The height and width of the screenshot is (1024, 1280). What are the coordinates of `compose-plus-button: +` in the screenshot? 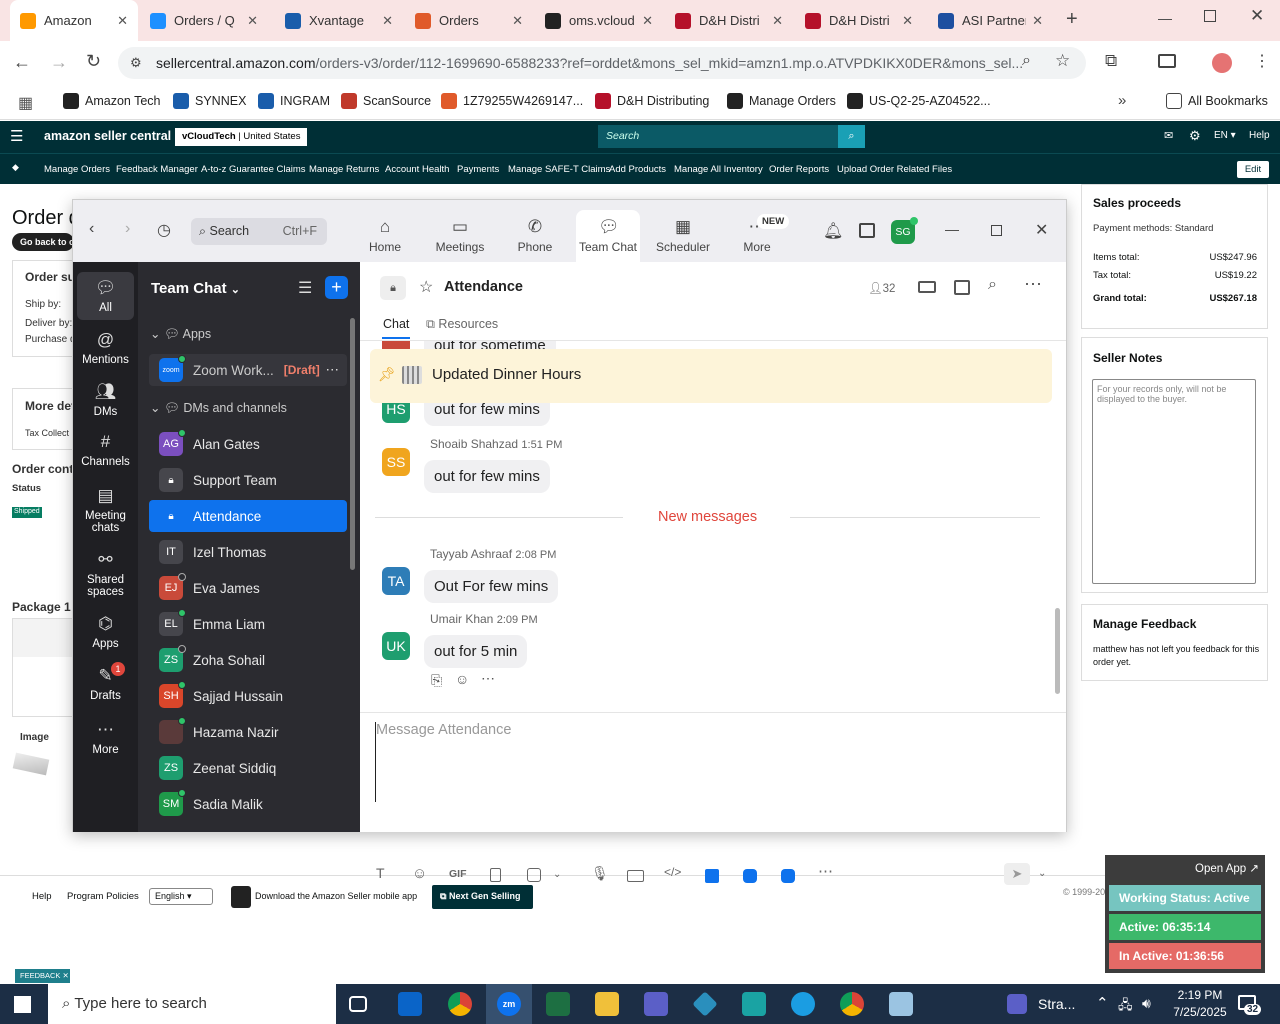 It's located at (336, 287).